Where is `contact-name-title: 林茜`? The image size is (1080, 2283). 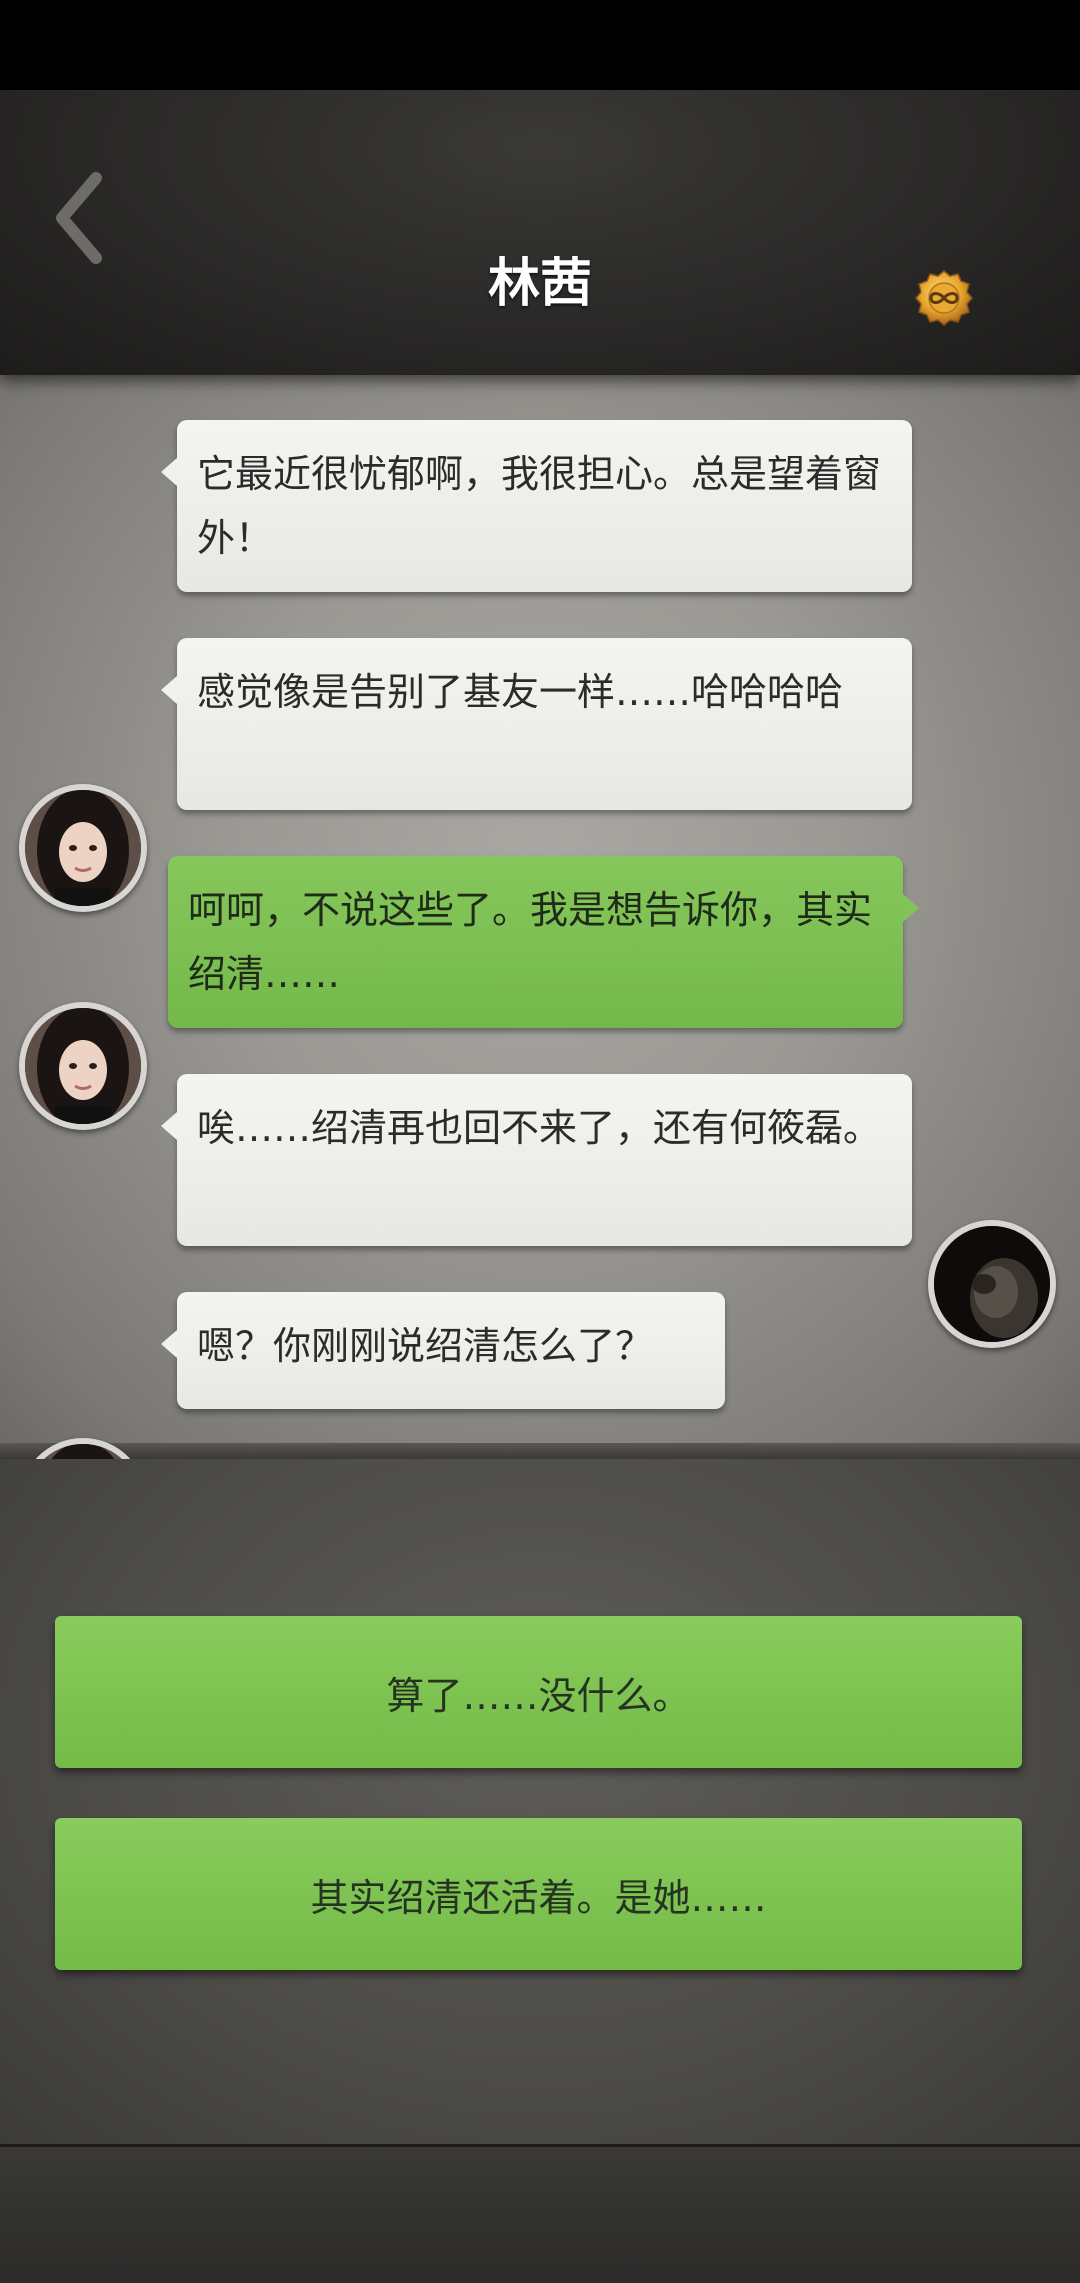
contact-name-title: 林茜 is located at coordinates (539, 284).